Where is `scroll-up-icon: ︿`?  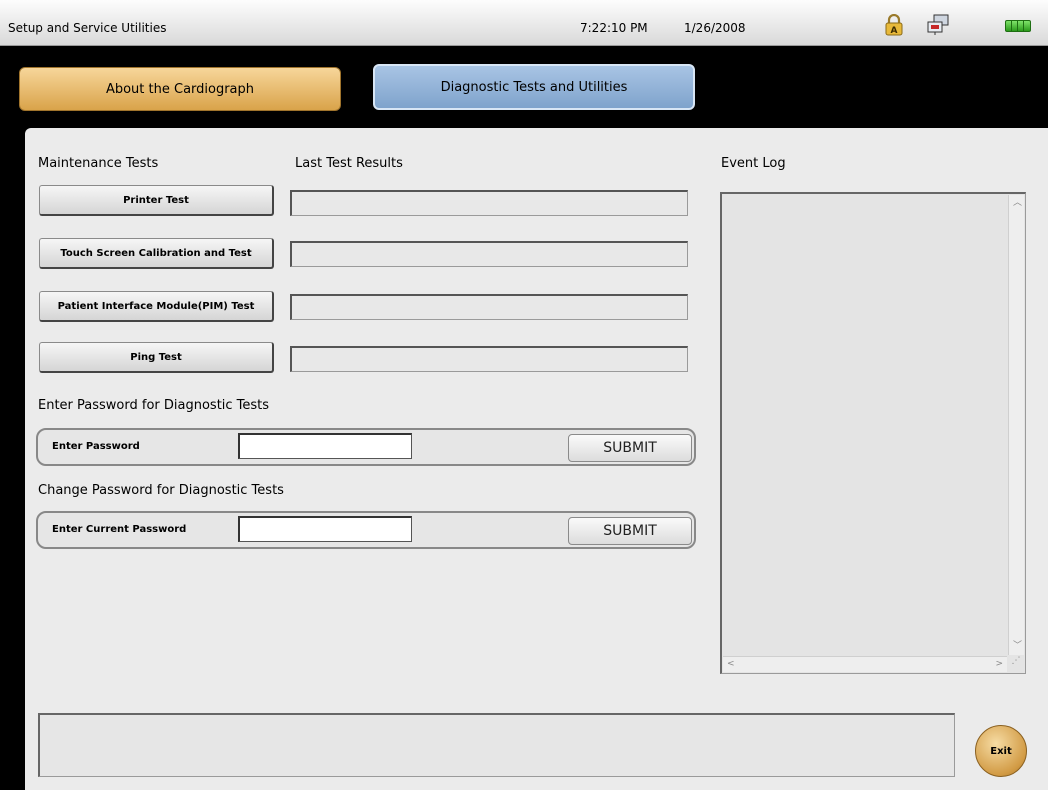 scroll-up-icon: ︿ is located at coordinates (1017, 203).